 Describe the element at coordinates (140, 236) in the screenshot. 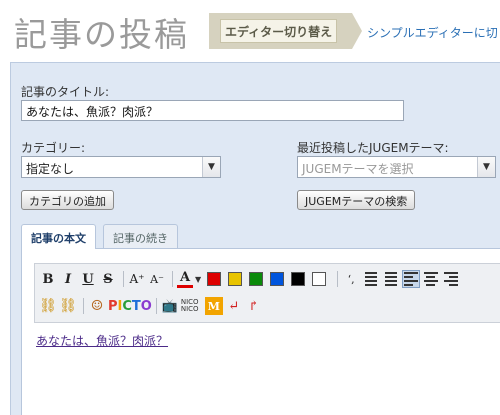

I see `tab-continued: 記事の続き` at that location.